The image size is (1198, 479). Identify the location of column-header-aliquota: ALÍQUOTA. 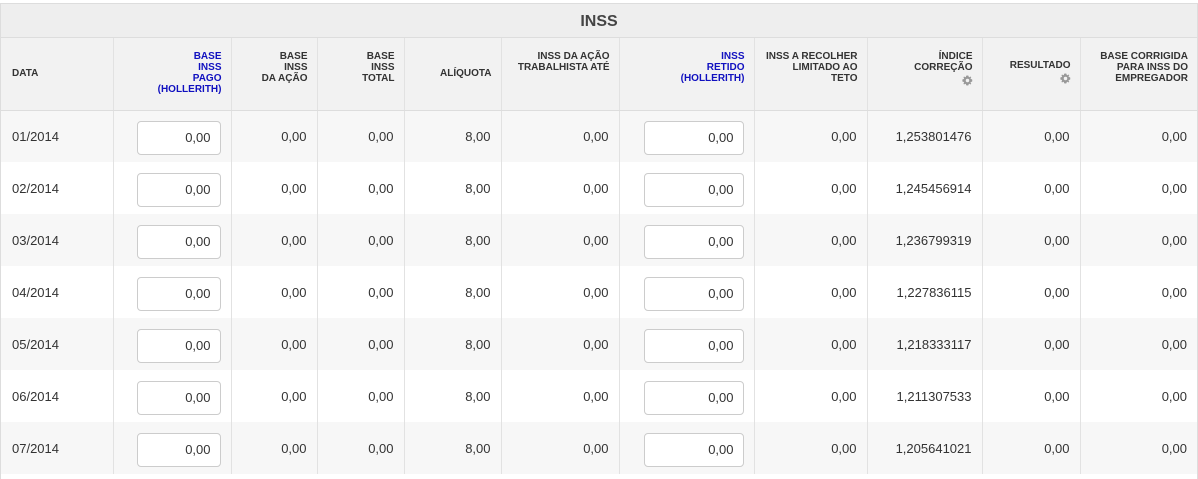
(453, 74).